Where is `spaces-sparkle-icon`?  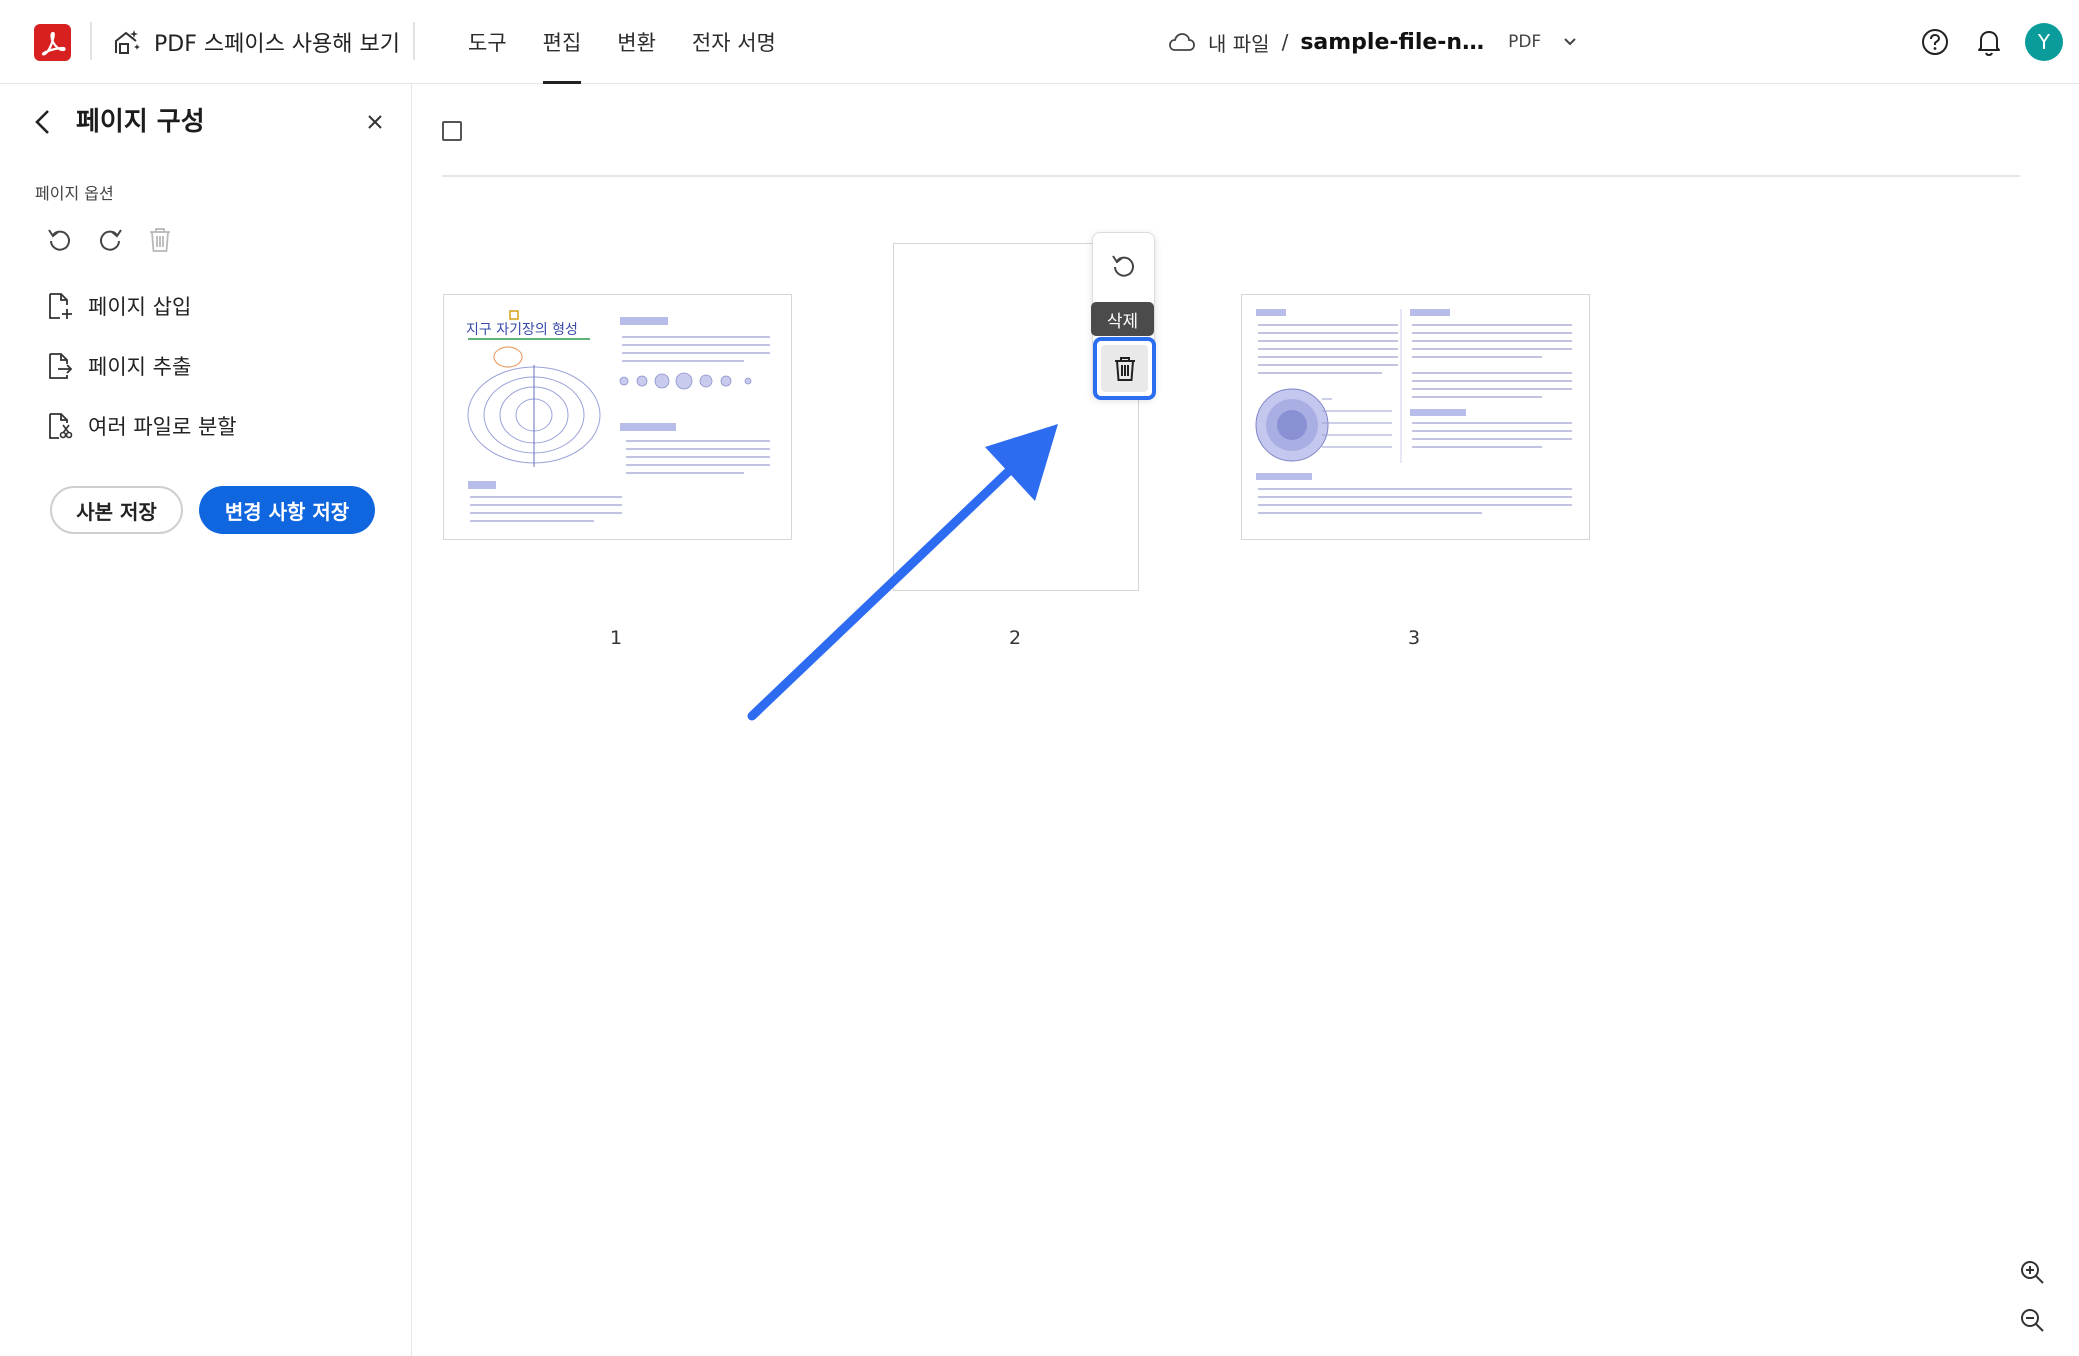
spaces-sparkle-icon is located at coordinates (127, 42).